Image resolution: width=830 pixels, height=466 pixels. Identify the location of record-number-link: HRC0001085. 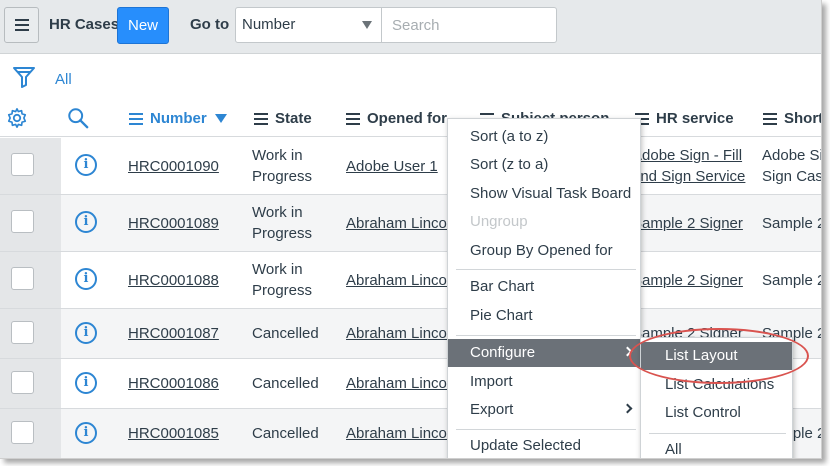
(173, 433).